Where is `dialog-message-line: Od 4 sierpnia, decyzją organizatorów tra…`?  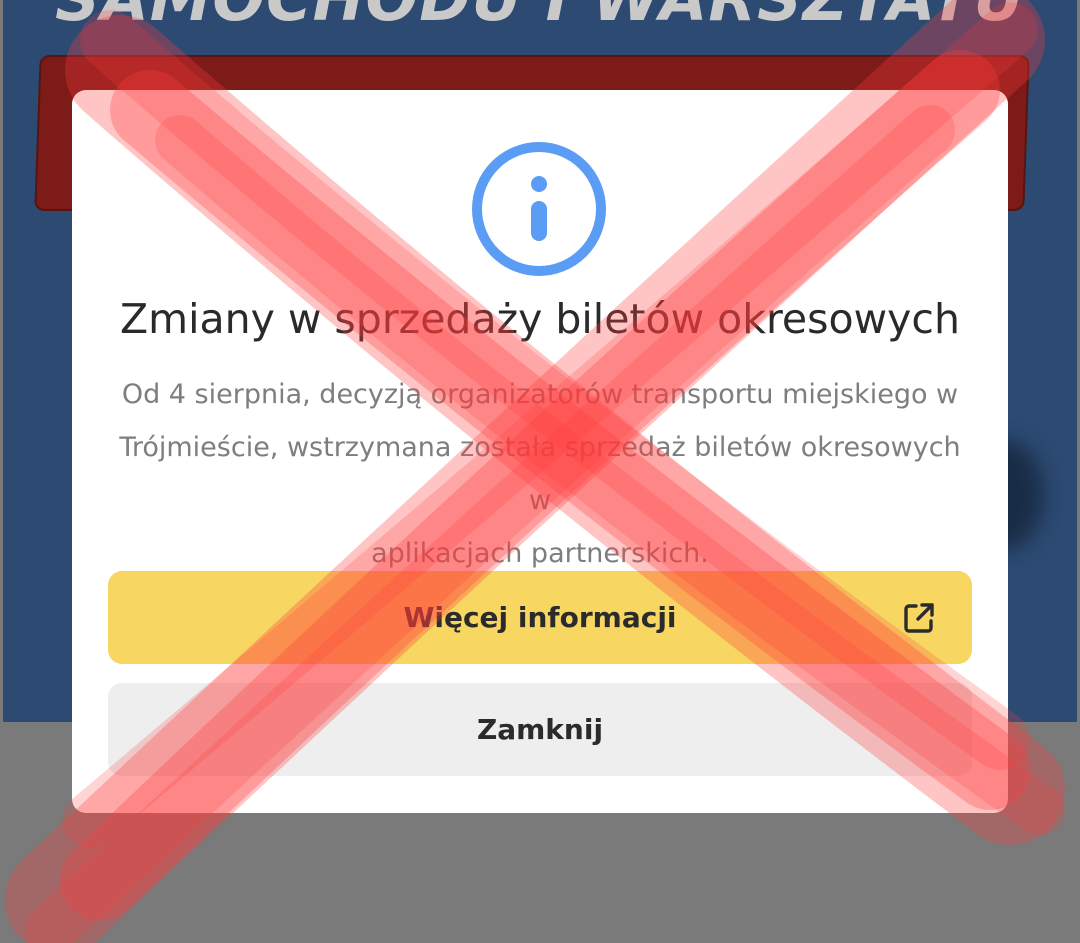 dialog-message-line: Od 4 sierpnia, decyzją organizatorów tra… is located at coordinates (540, 394).